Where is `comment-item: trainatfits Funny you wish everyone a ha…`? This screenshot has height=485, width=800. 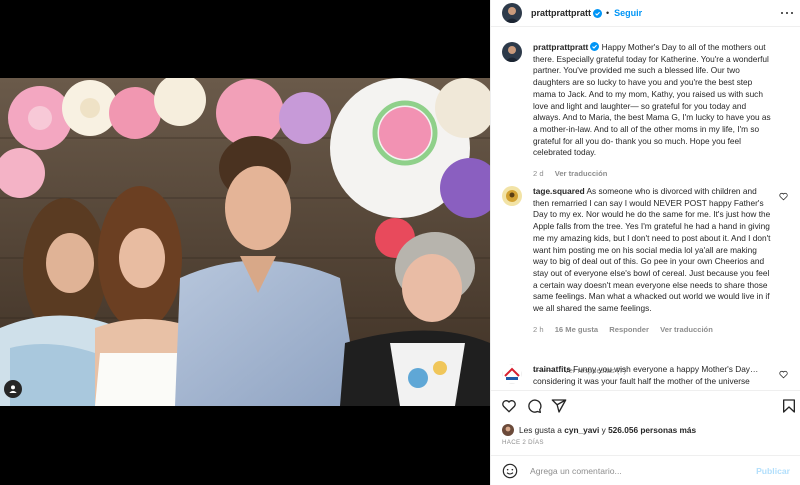
comment-item: trainatfits Funny you wish everyone a ha… is located at coordinates (647, 377).